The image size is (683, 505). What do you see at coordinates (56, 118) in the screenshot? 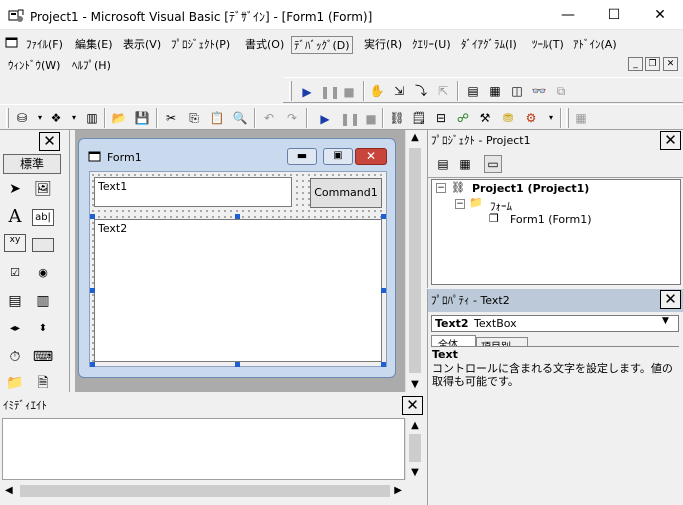
I see `add-form-icon: ❖` at bounding box center [56, 118].